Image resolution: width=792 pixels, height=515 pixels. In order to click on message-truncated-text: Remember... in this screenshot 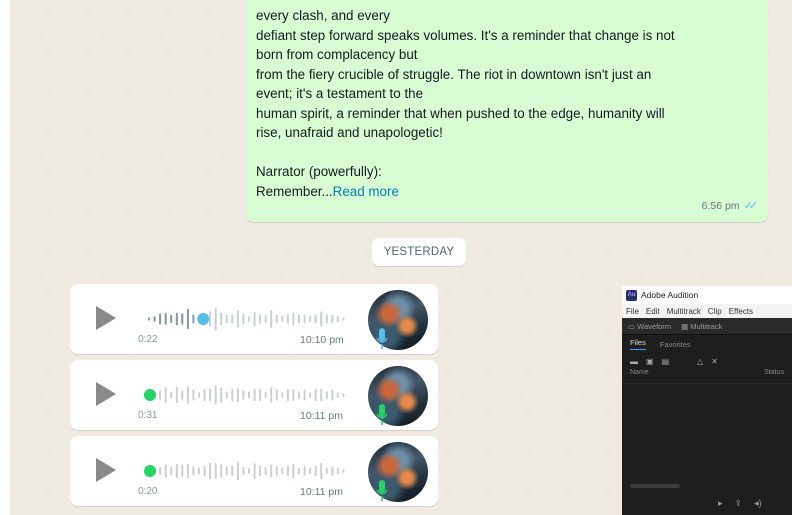, I will do `click(294, 191)`.